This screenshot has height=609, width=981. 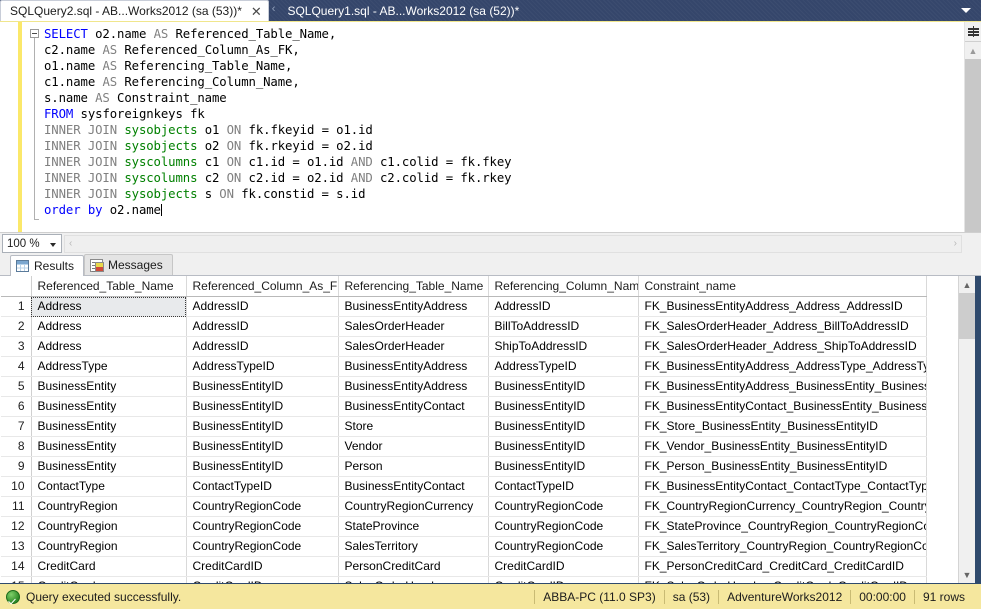 I want to click on table-cell: Person, so click(x=413, y=466).